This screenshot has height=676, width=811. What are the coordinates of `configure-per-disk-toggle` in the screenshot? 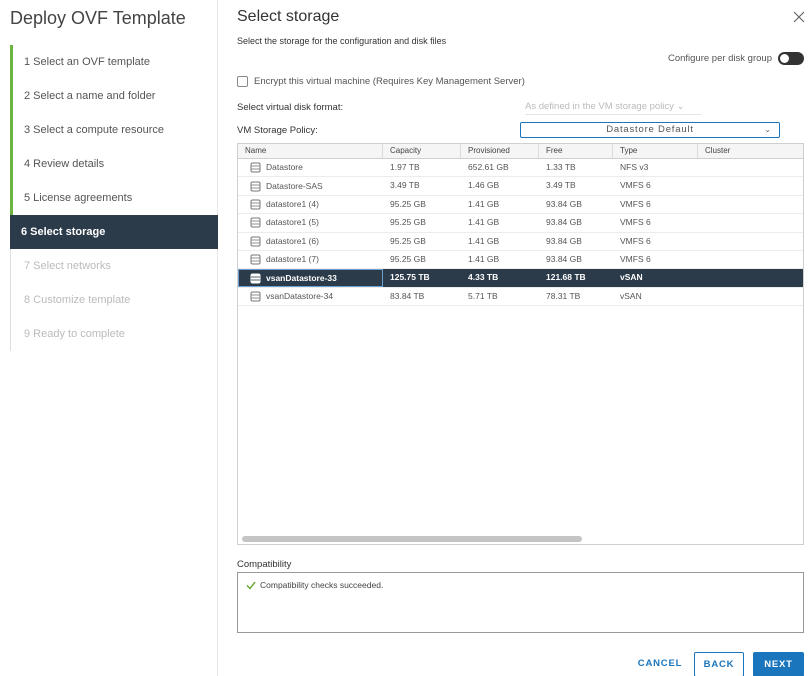 It's located at (791, 58).